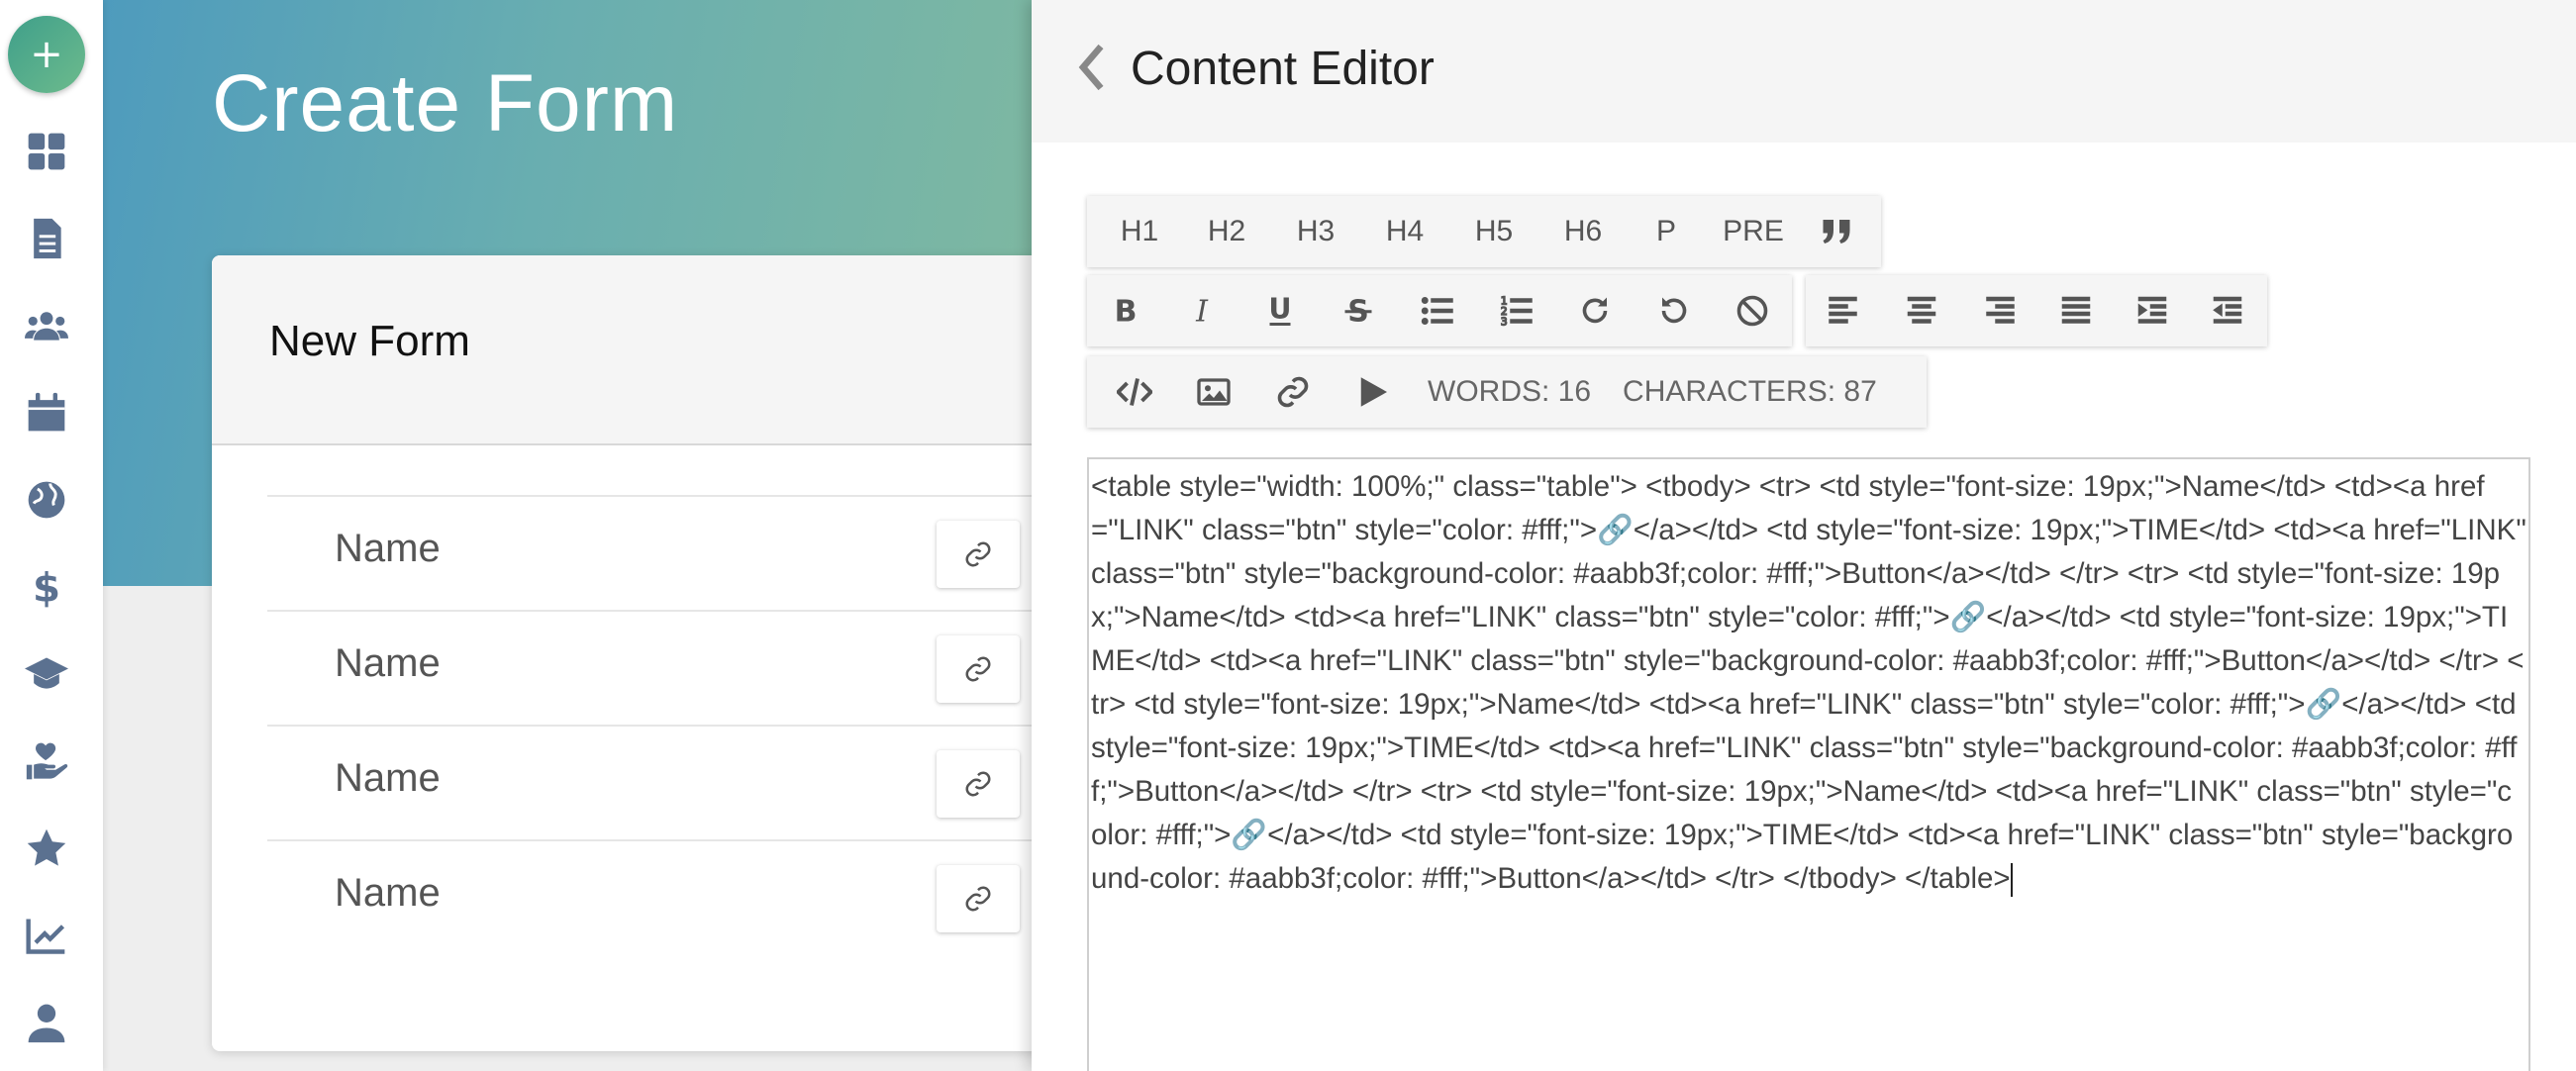  I want to click on h3-button: H3, so click(1315, 231).